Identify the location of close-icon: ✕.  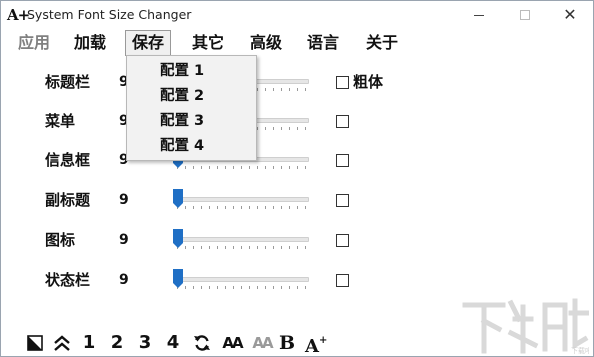
(570, 14).